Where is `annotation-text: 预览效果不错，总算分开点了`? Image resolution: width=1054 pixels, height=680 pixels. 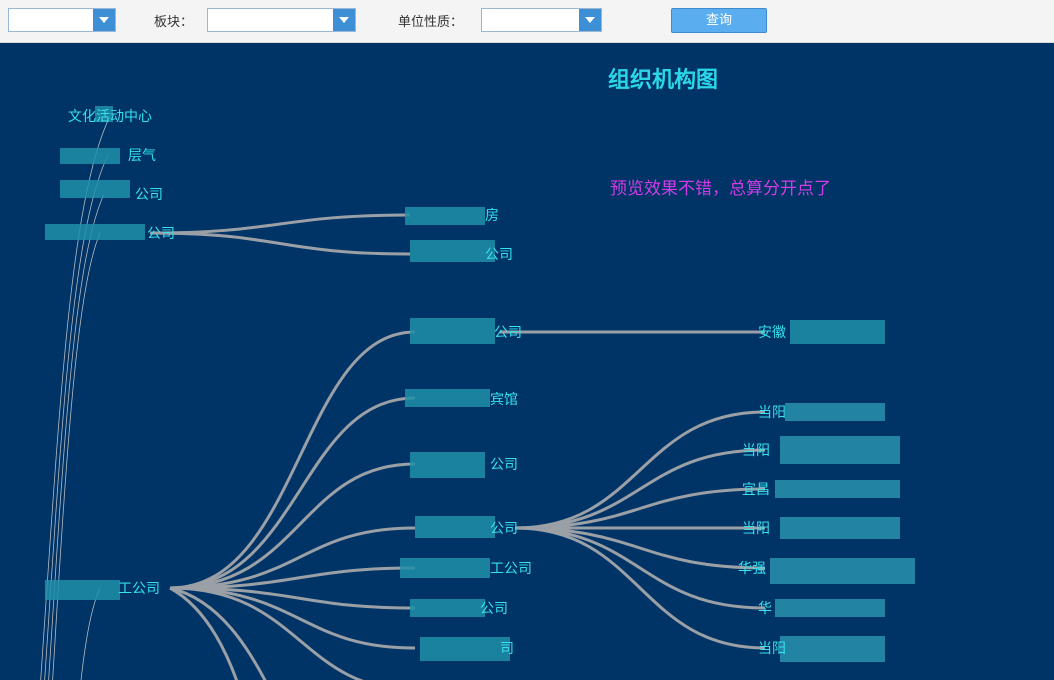 annotation-text: 预览效果不错，总算分开点了 is located at coordinates (720, 189).